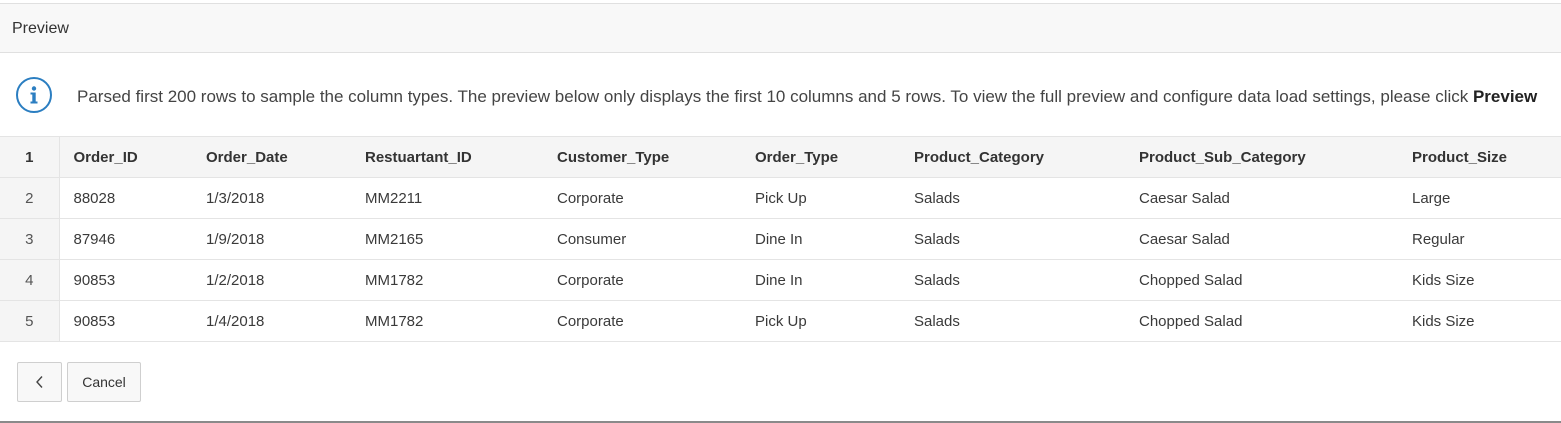 The width and height of the screenshot is (1561, 423). I want to click on table-cell: 1/3/2018, so click(271, 198).